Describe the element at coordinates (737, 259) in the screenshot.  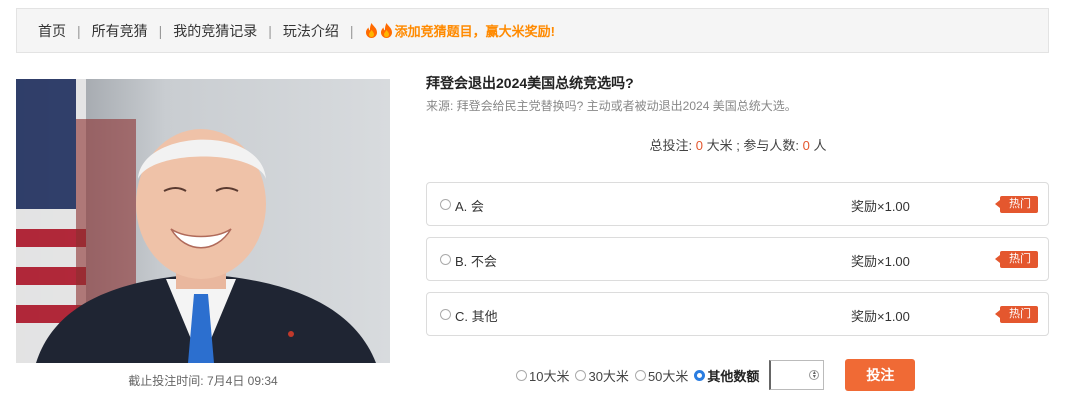
I see `option-b: B. 不会 奖励×1.00 热门` at that location.